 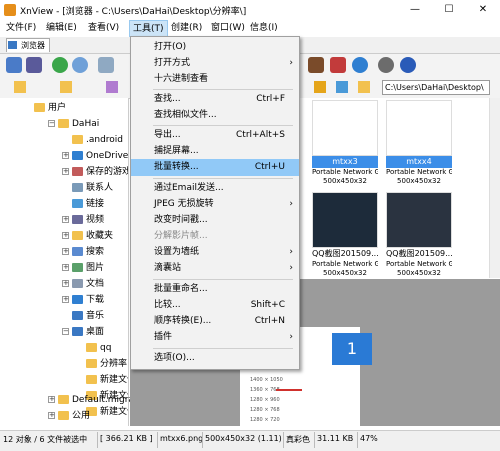 What do you see at coordinates (449, 10) in the screenshot?
I see `maximize-button: ☐` at bounding box center [449, 10].